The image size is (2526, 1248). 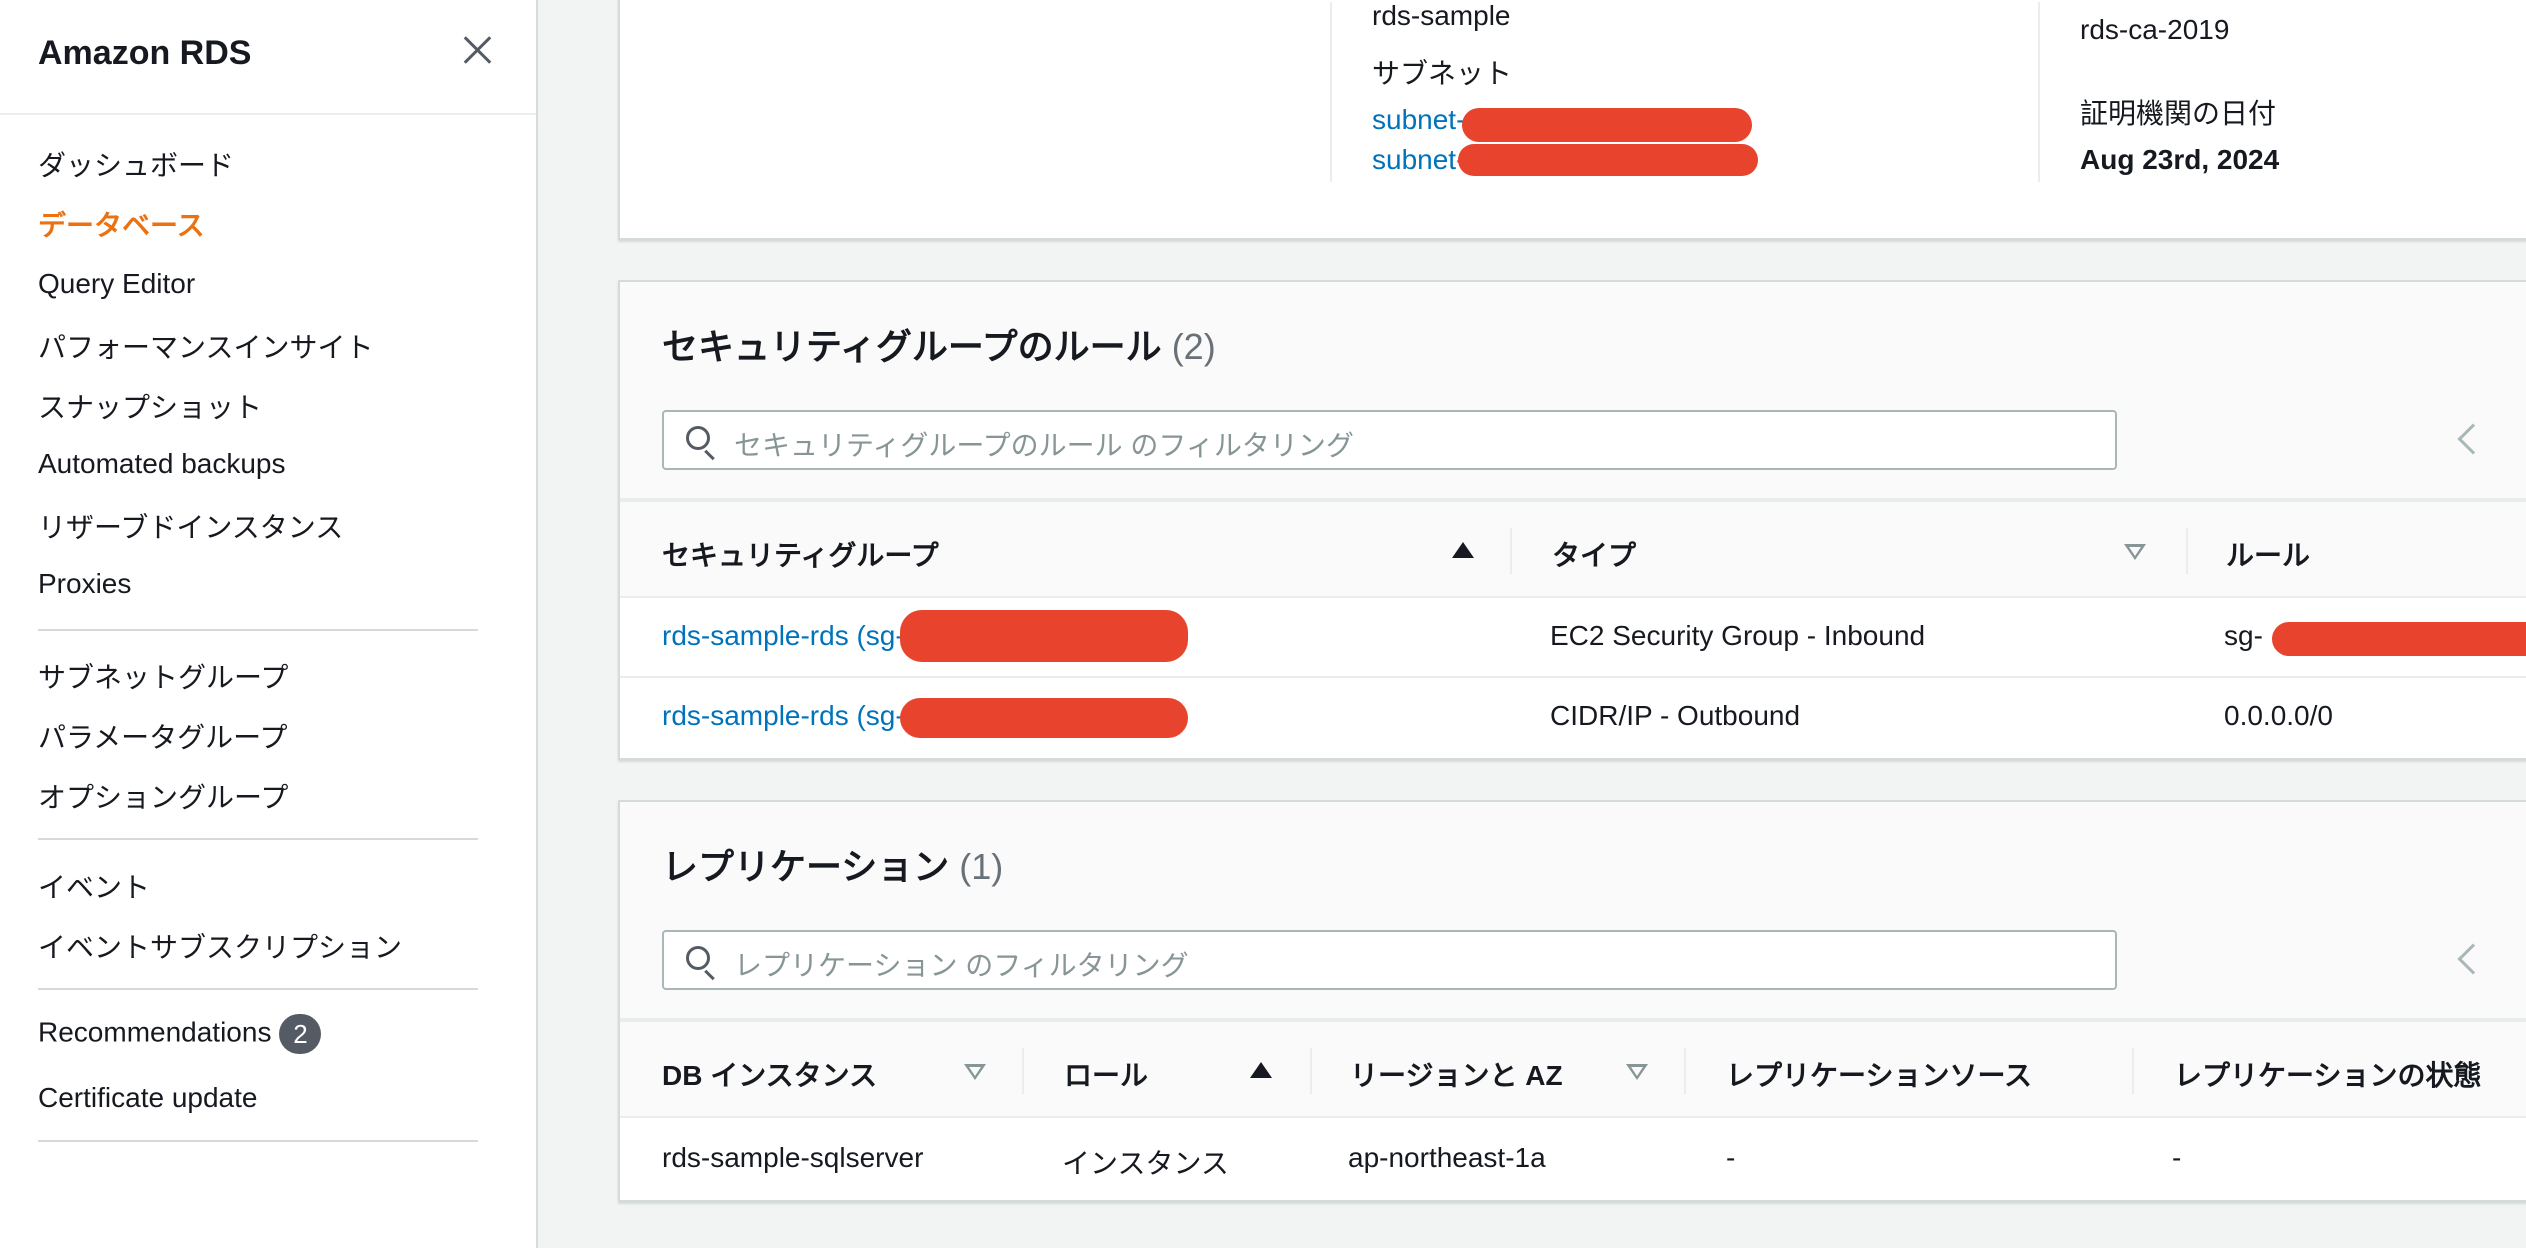 I want to click on sidebar-item-certificate-update: Certificate update, so click(x=147, y=1098).